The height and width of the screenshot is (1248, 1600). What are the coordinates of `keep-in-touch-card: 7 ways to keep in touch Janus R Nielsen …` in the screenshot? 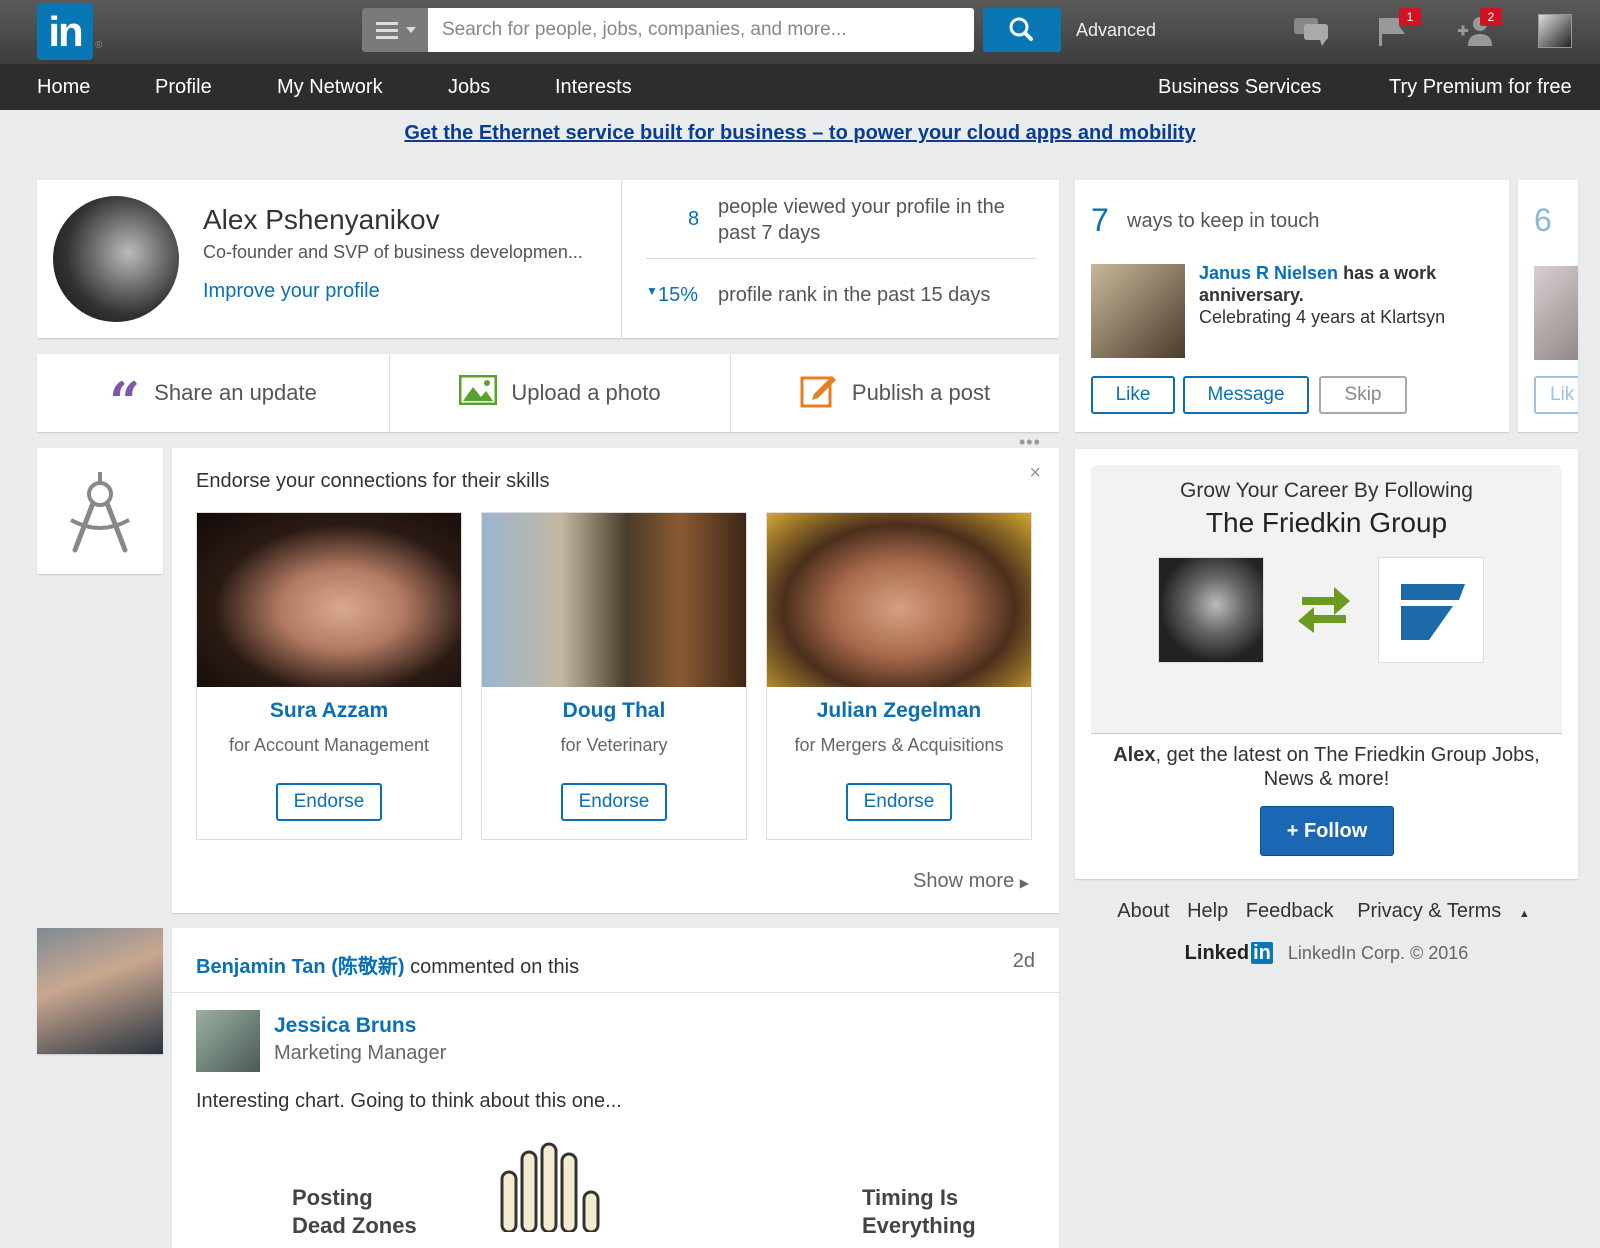 It's located at (1292, 306).